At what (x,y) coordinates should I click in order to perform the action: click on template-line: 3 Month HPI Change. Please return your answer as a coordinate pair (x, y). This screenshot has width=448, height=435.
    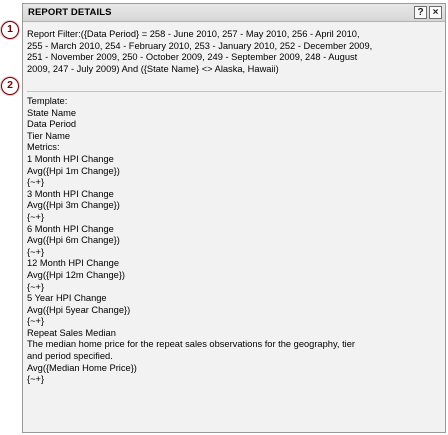
    Looking at the image, I should click on (70, 193).